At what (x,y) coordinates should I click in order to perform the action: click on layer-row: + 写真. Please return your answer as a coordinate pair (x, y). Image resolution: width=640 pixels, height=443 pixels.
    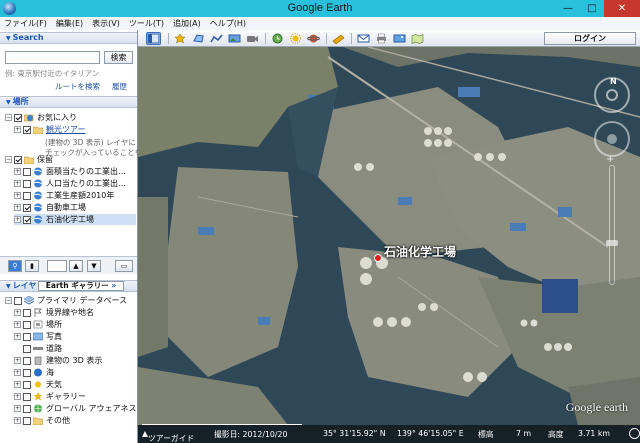
    Looking at the image, I should click on (38, 336).